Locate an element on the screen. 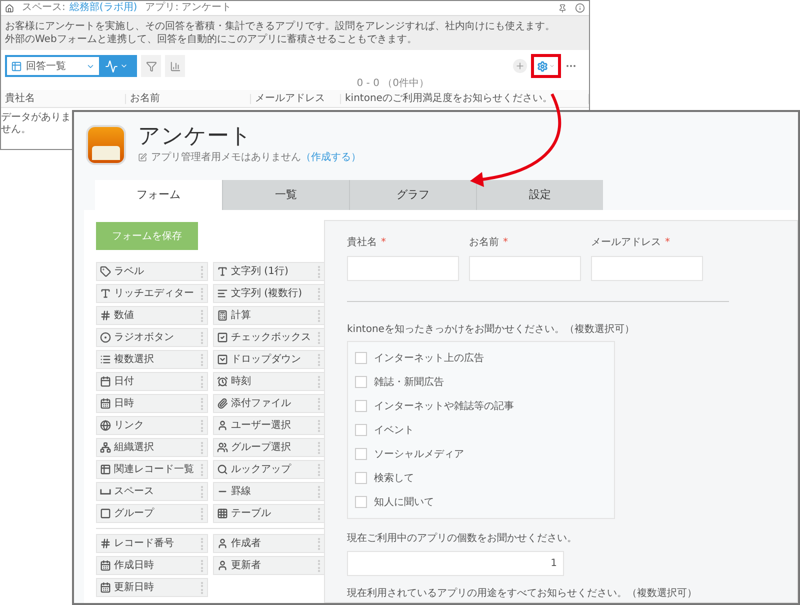 This screenshot has width=800, height=605. field-palette-item: 関連レコード一覧 is located at coordinates (152, 469).